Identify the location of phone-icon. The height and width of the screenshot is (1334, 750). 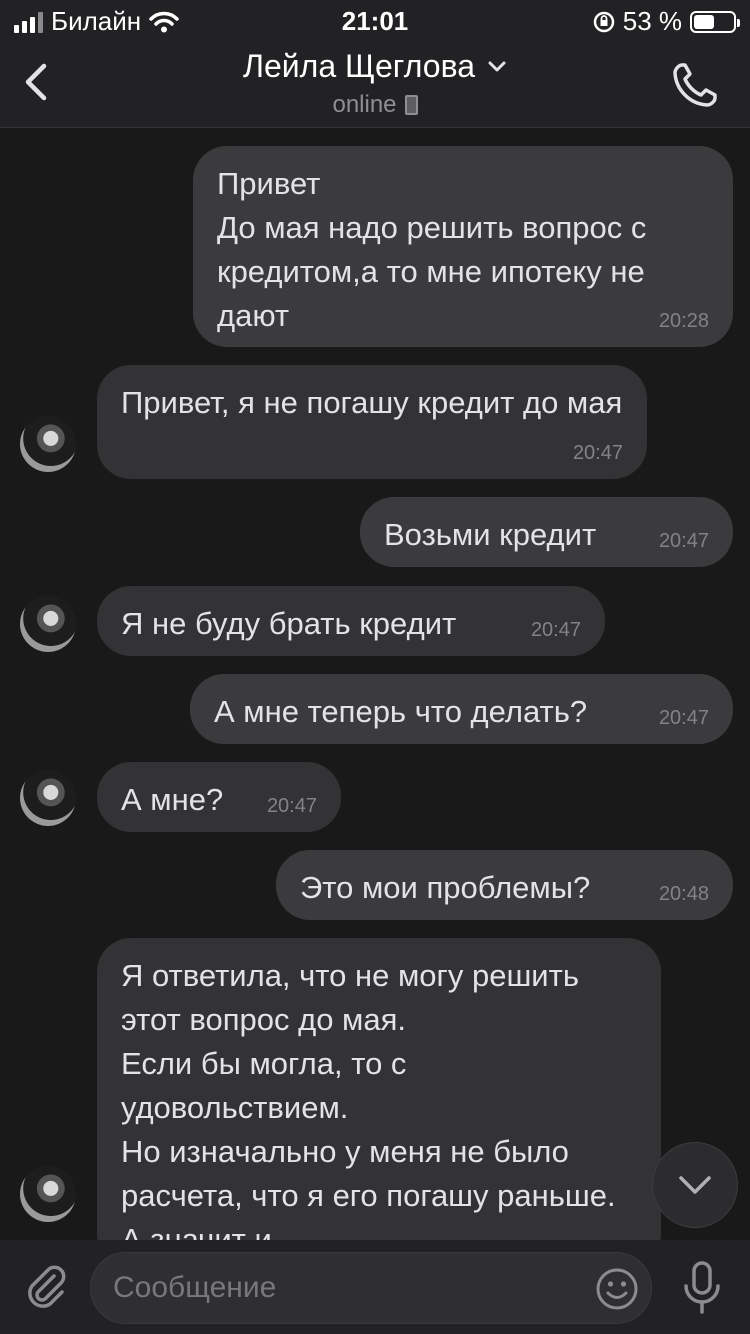
(695, 85).